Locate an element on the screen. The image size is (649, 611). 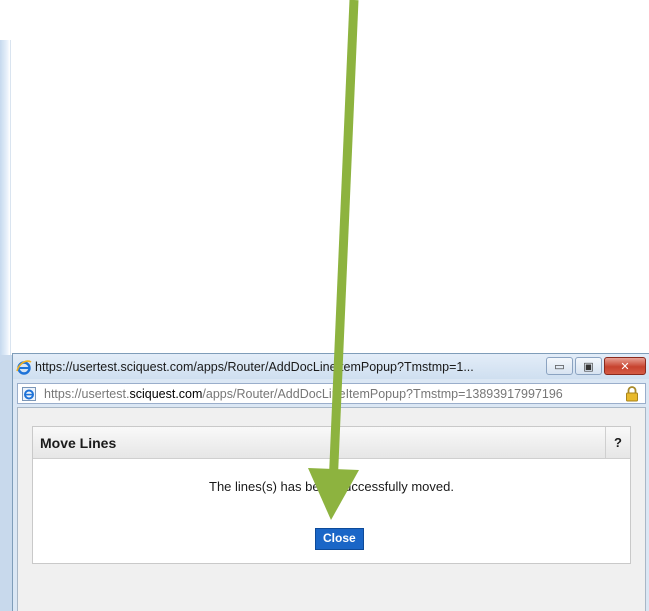
help-button: ? is located at coordinates (617, 442).